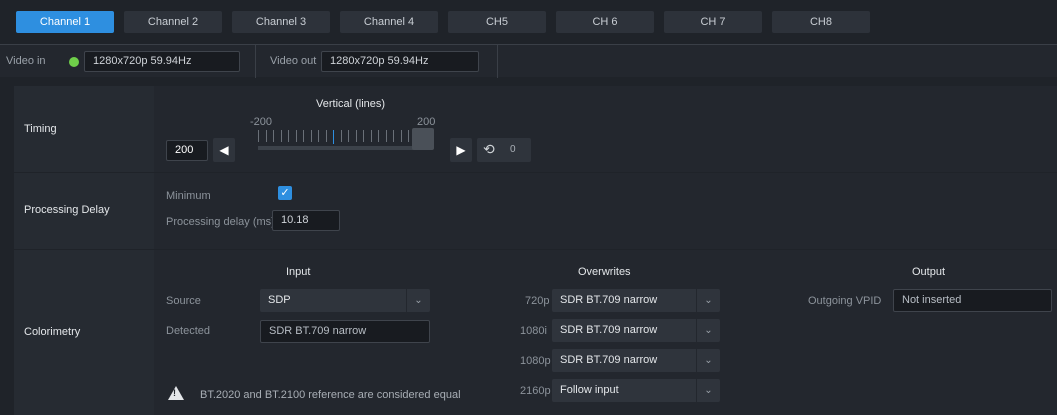  Describe the element at coordinates (173, 22) in the screenshot. I see `tab-channel-2: Channel 2` at that location.